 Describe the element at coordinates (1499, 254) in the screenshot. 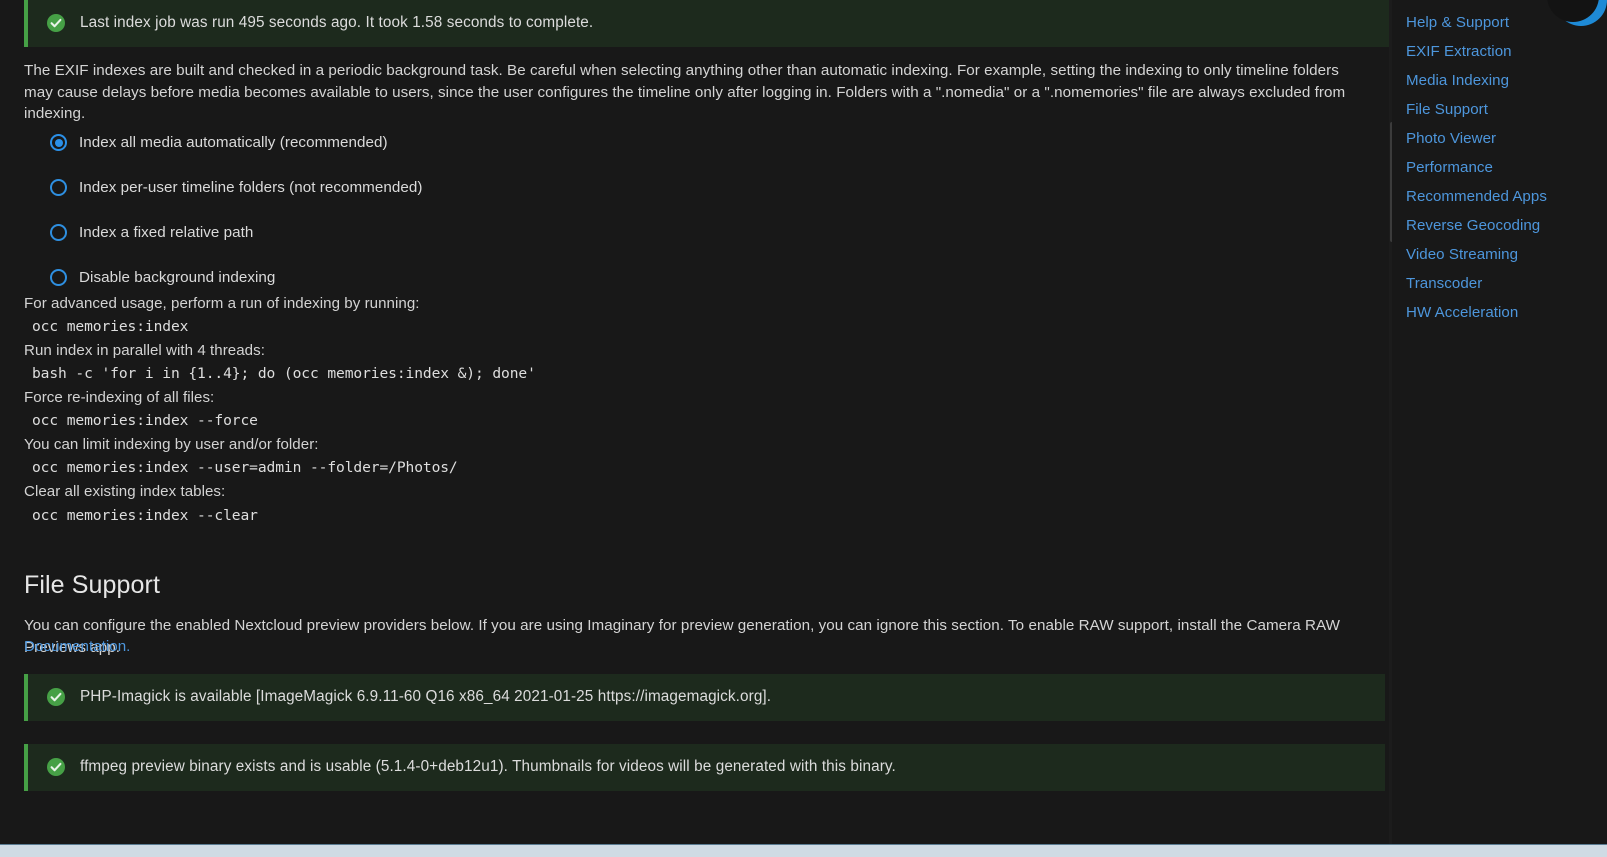

I see `sidebar-item-video-streaming: Video Streaming` at that location.